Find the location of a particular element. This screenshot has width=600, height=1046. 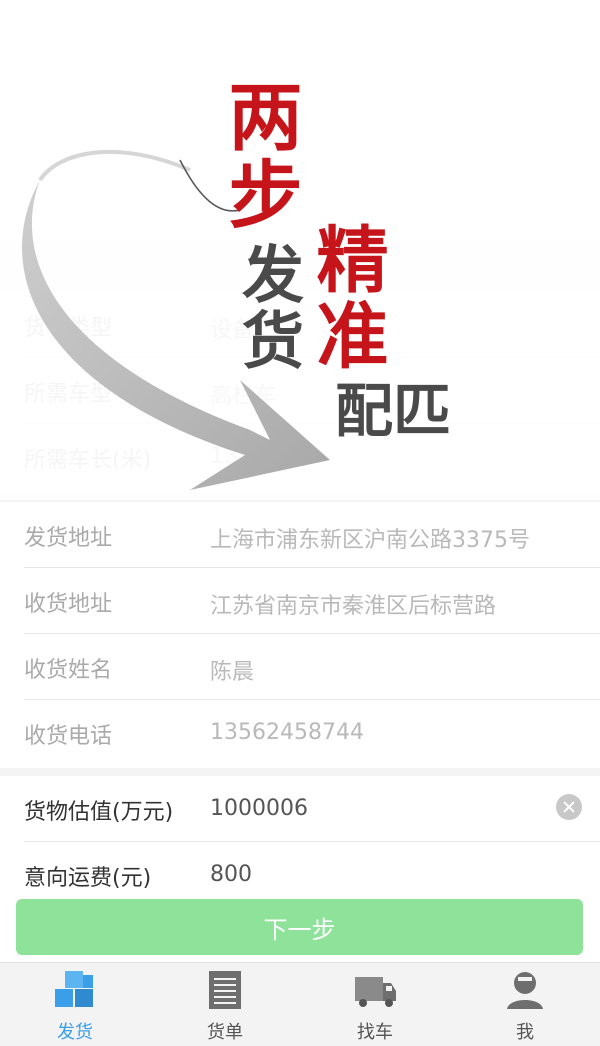

tab-orders: 货单 is located at coordinates (225, 1004).